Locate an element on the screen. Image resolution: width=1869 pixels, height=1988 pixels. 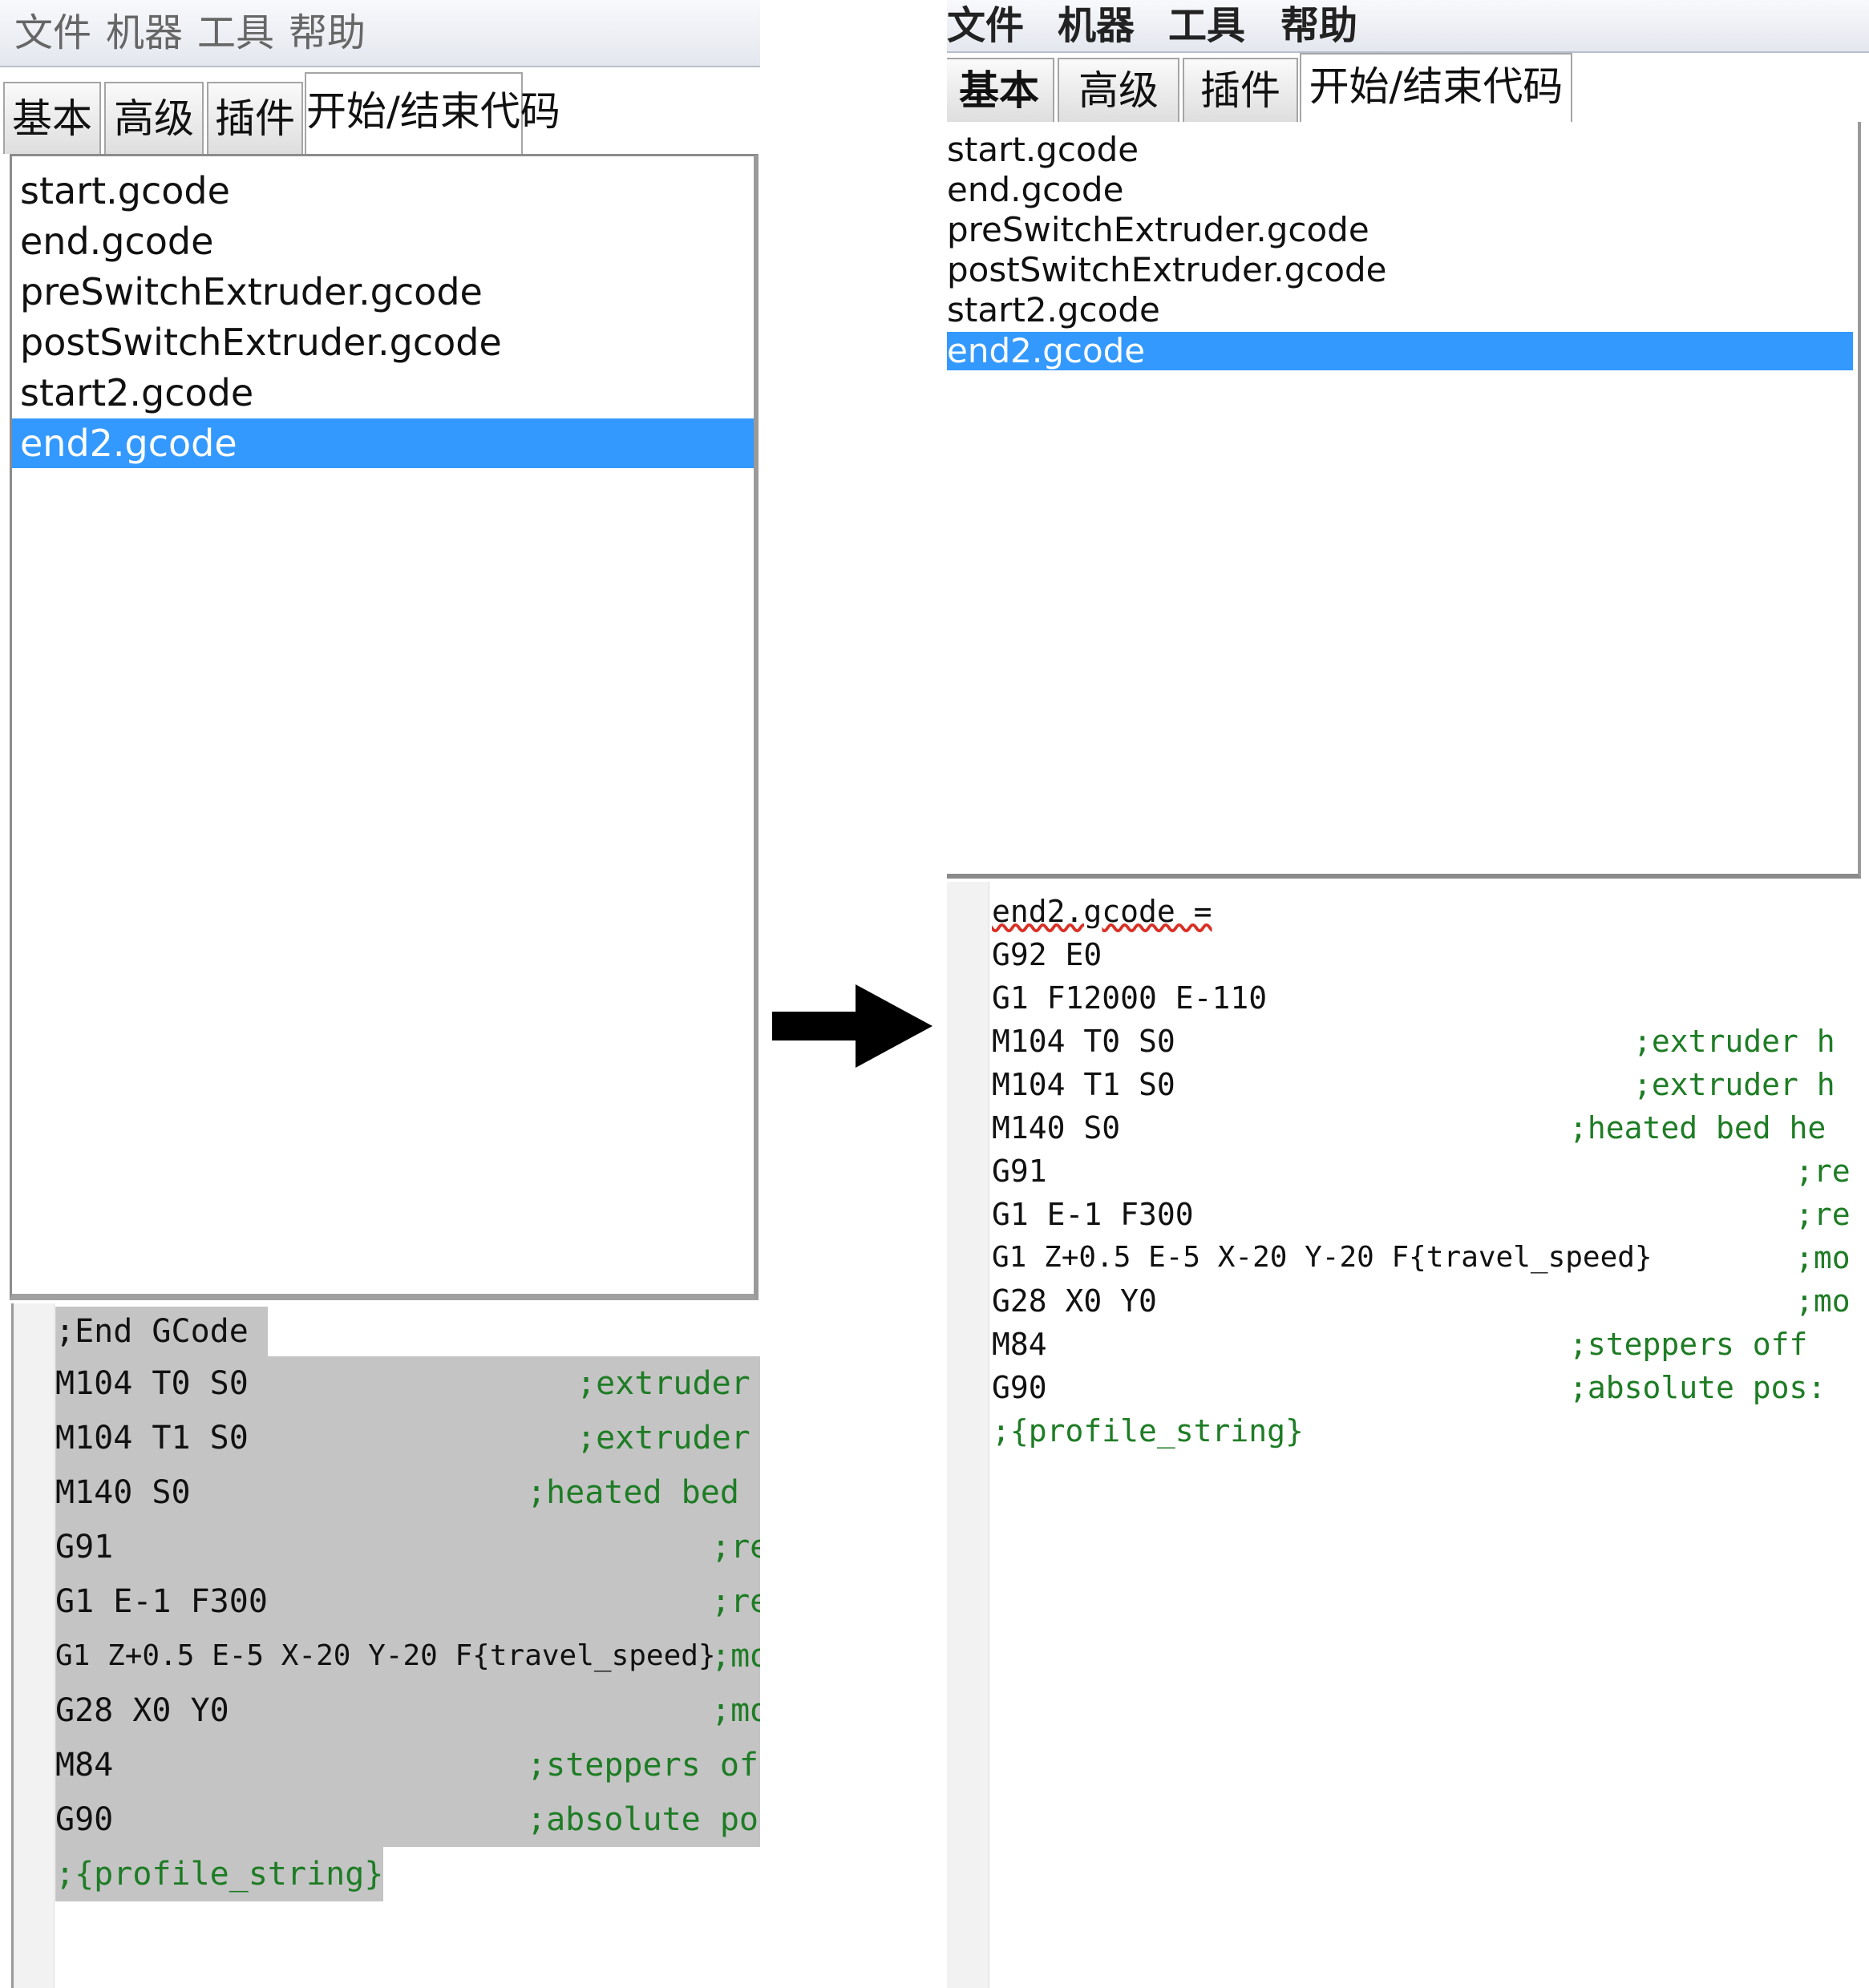
code-line: G92 E0 is located at coordinates (1047, 954).